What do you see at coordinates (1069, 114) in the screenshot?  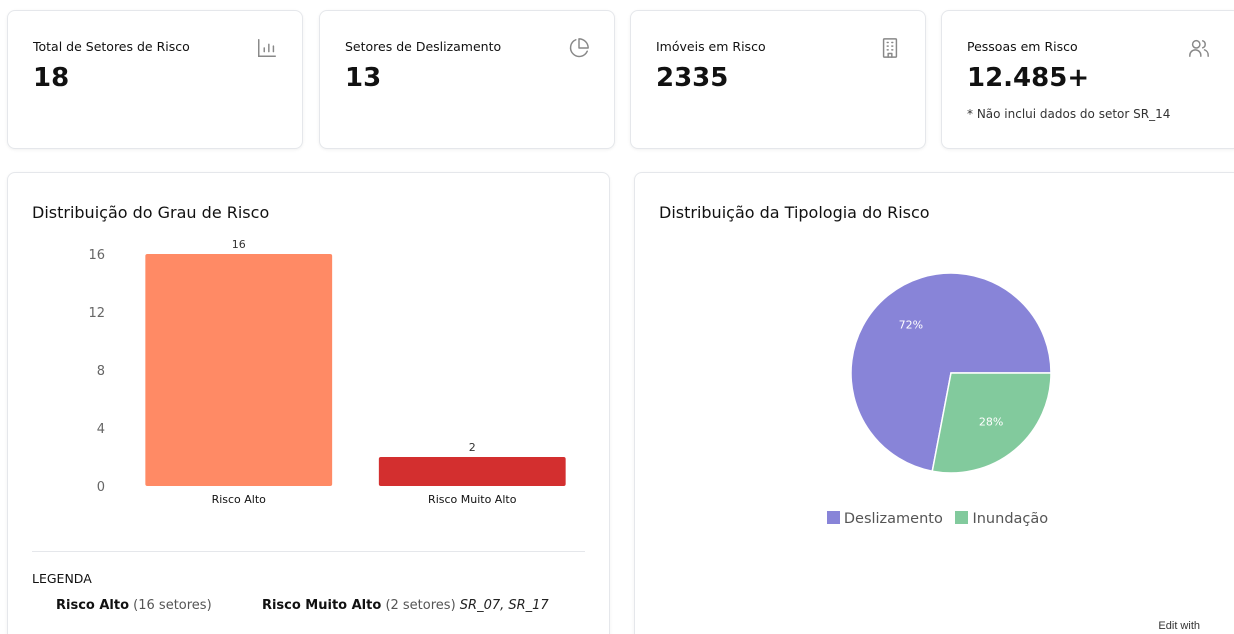 I see `stat-note: * Não inclui dados do setor SR_14` at bounding box center [1069, 114].